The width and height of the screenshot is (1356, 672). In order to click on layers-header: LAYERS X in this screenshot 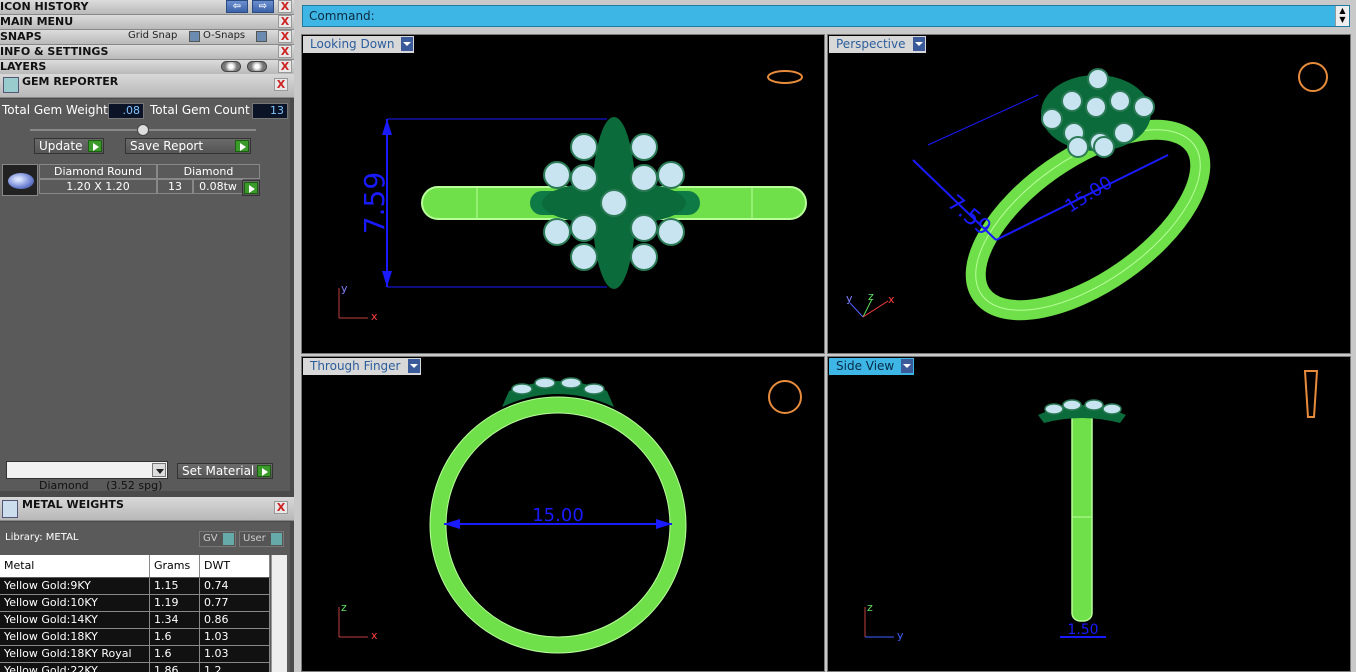, I will do `click(147, 67)`.